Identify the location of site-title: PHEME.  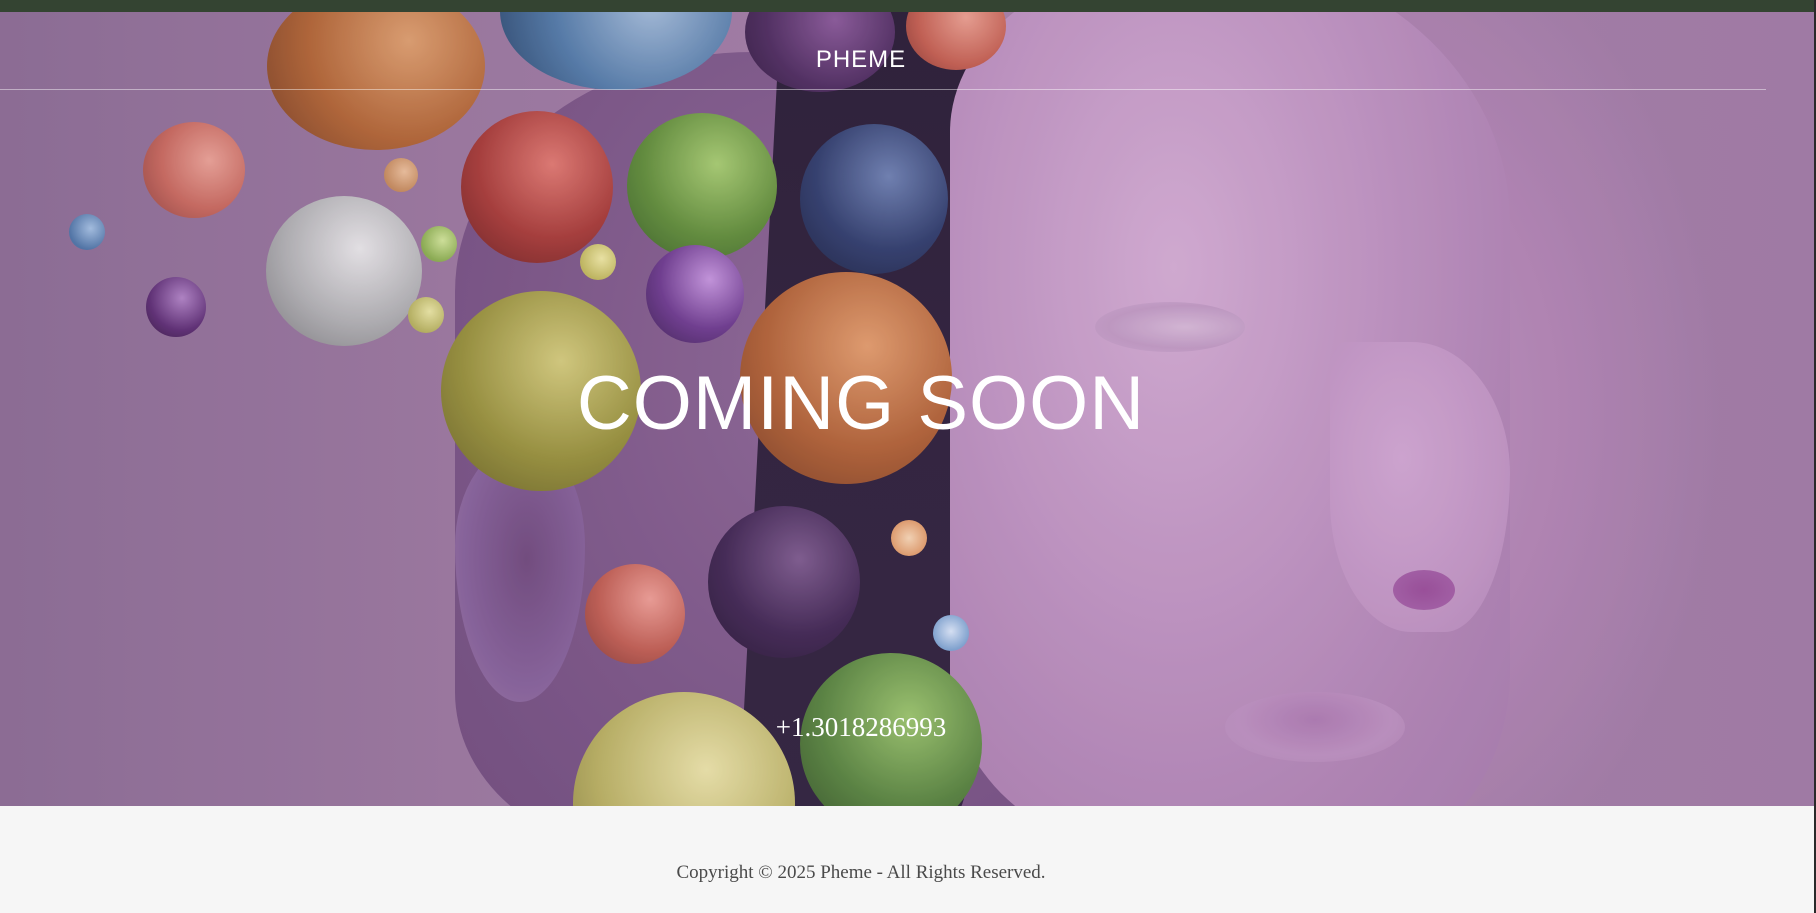
(861, 60).